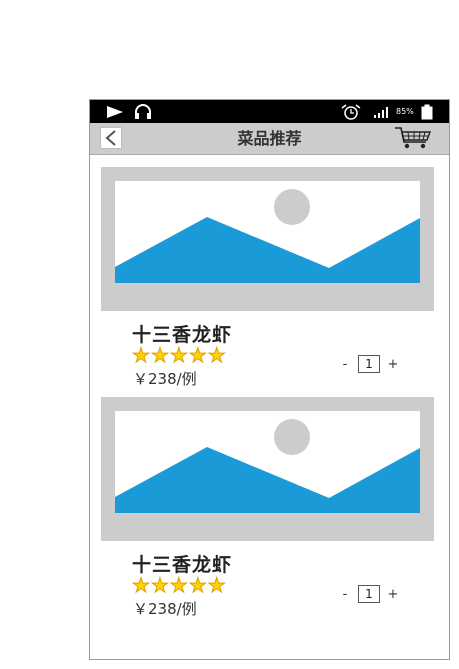 Image resolution: width=459 pixels, height=669 pixels. What do you see at coordinates (405, 111) in the screenshot?
I see `battery-percent: 85%` at bounding box center [405, 111].